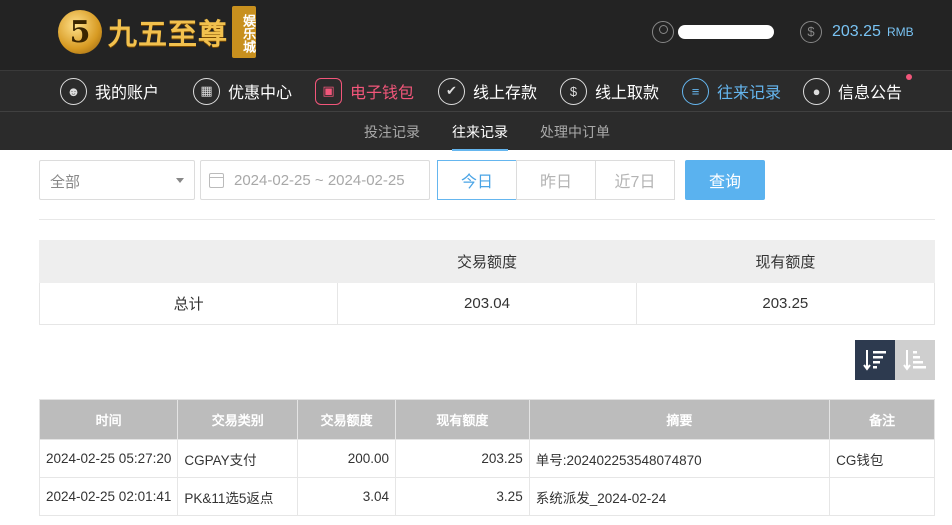 The image size is (952, 525). Describe the element at coordinates (180, 180) in the screenshot. I see `caret-down-icon` at that location.